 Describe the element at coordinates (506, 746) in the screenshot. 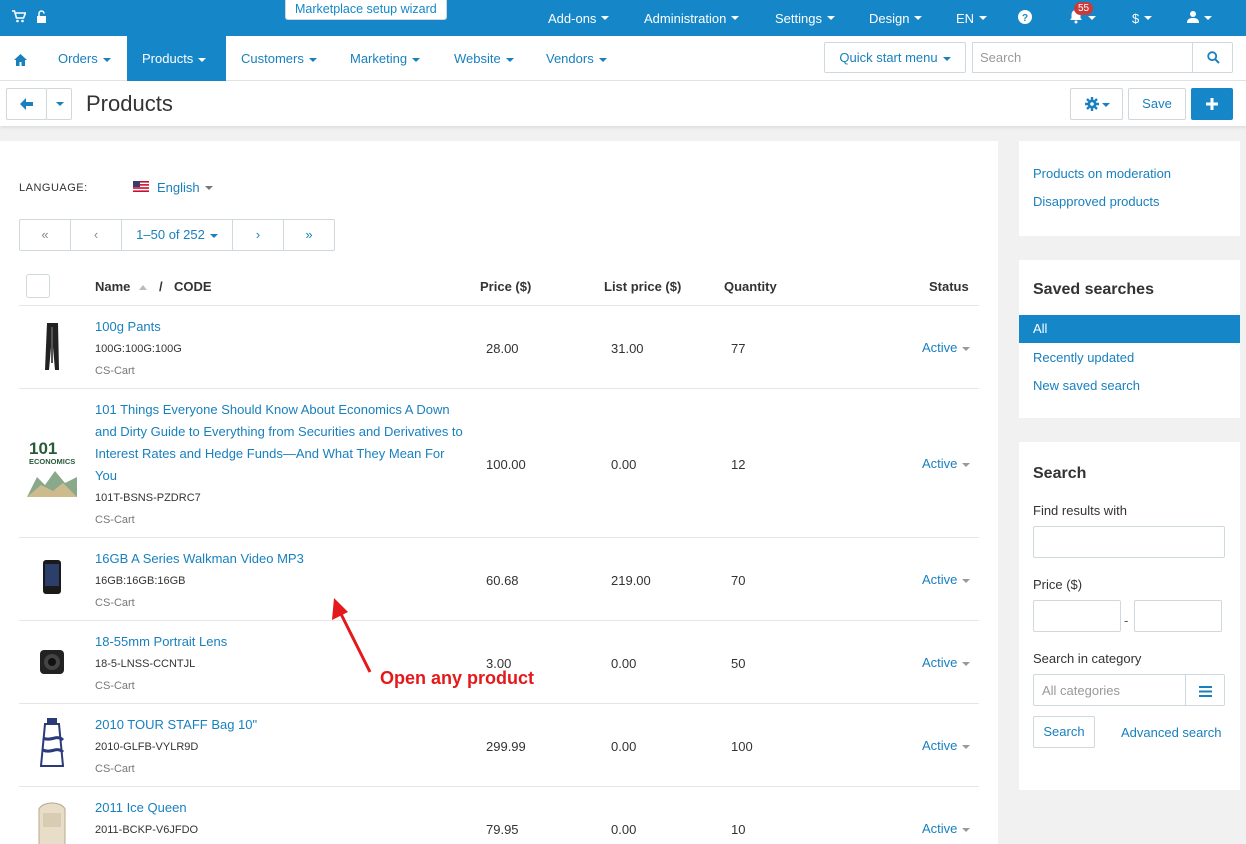

I see `product-price: 299.99` at that location.